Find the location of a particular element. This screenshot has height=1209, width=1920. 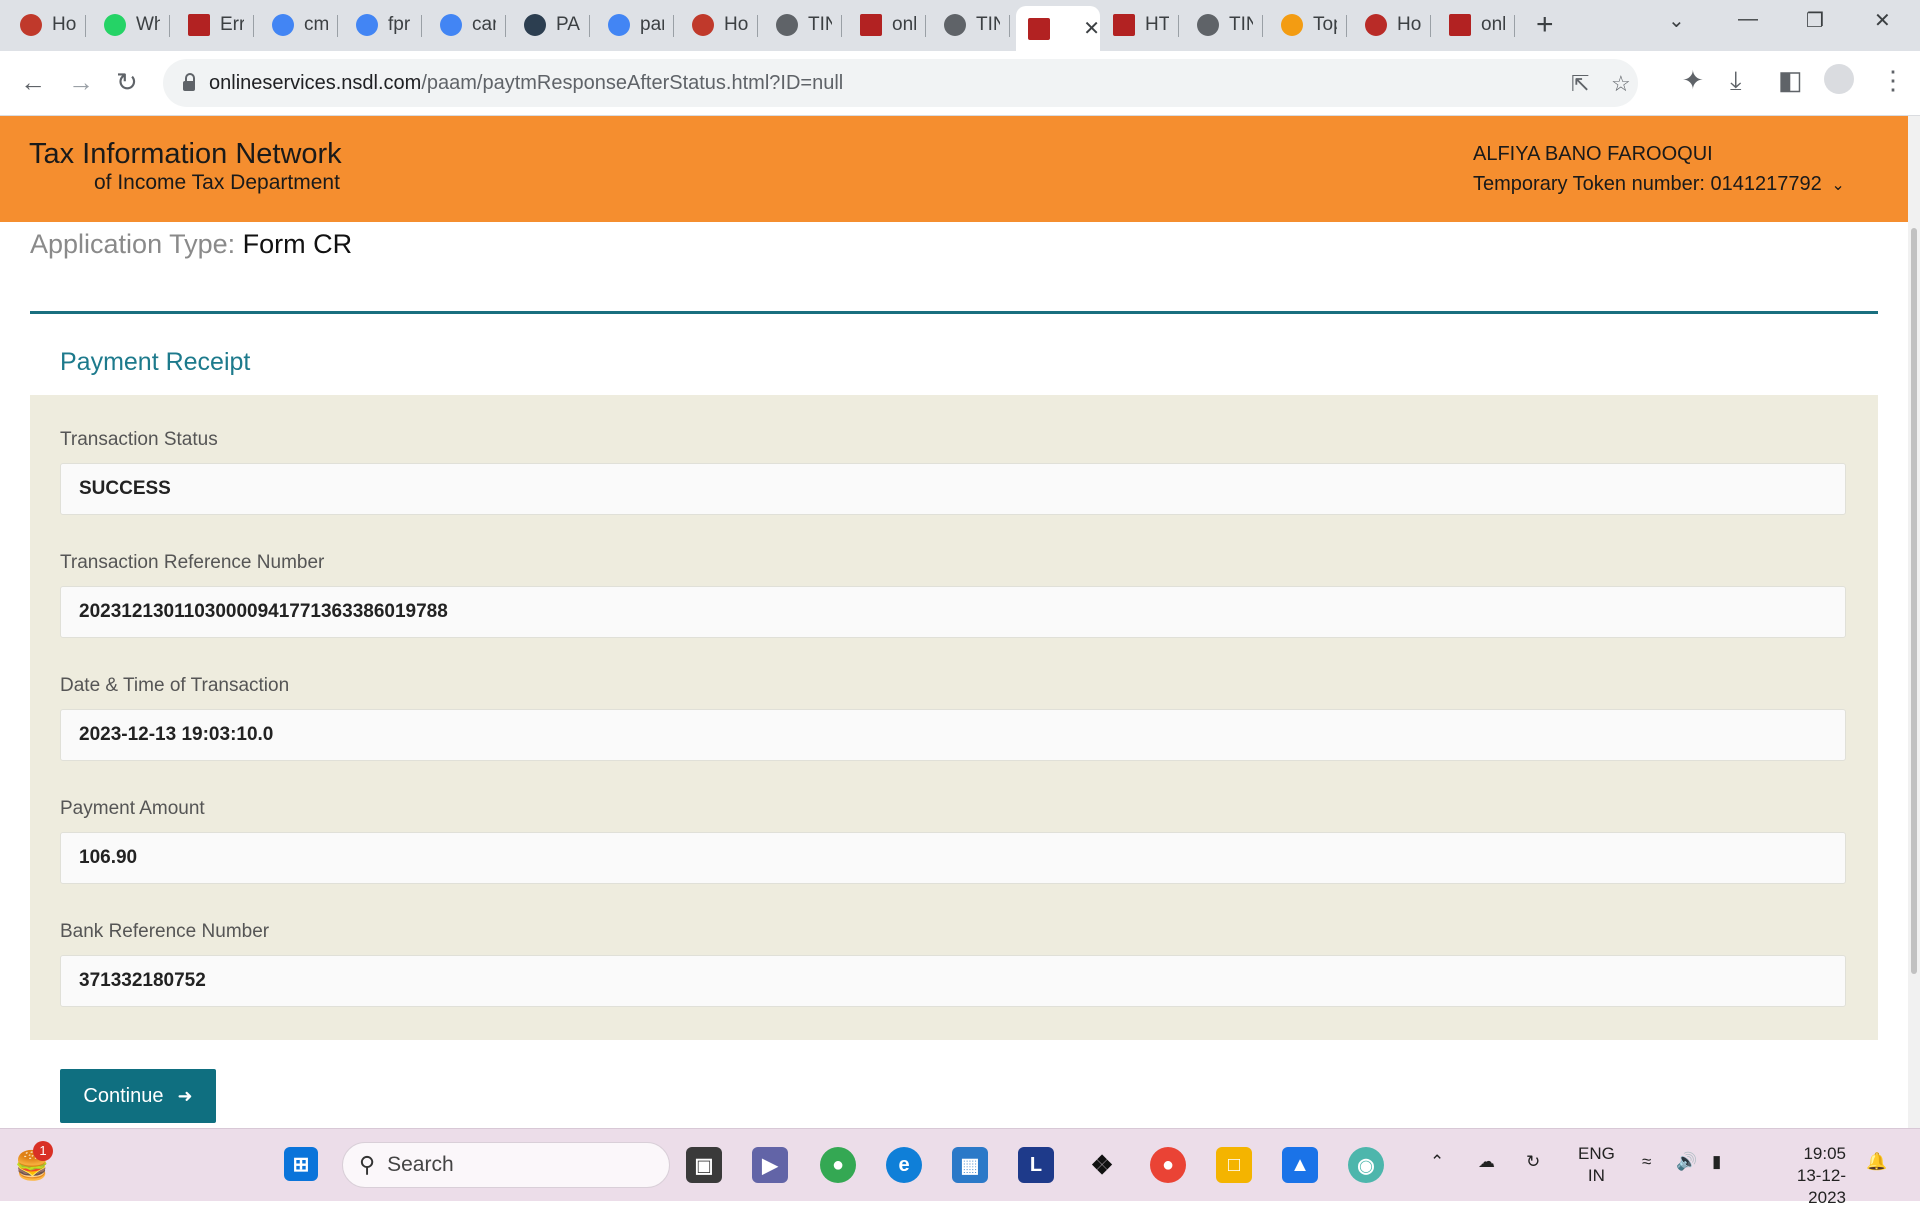

store-icon: ▦ is located at coordinates (970, 1165).